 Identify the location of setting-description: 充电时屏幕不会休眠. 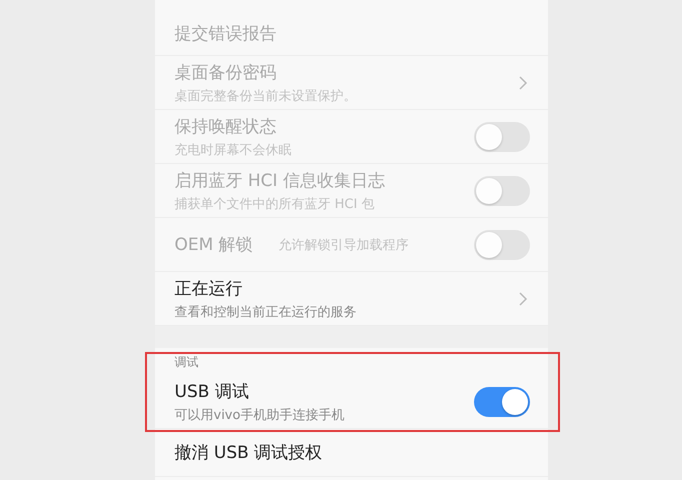
(233, 150).